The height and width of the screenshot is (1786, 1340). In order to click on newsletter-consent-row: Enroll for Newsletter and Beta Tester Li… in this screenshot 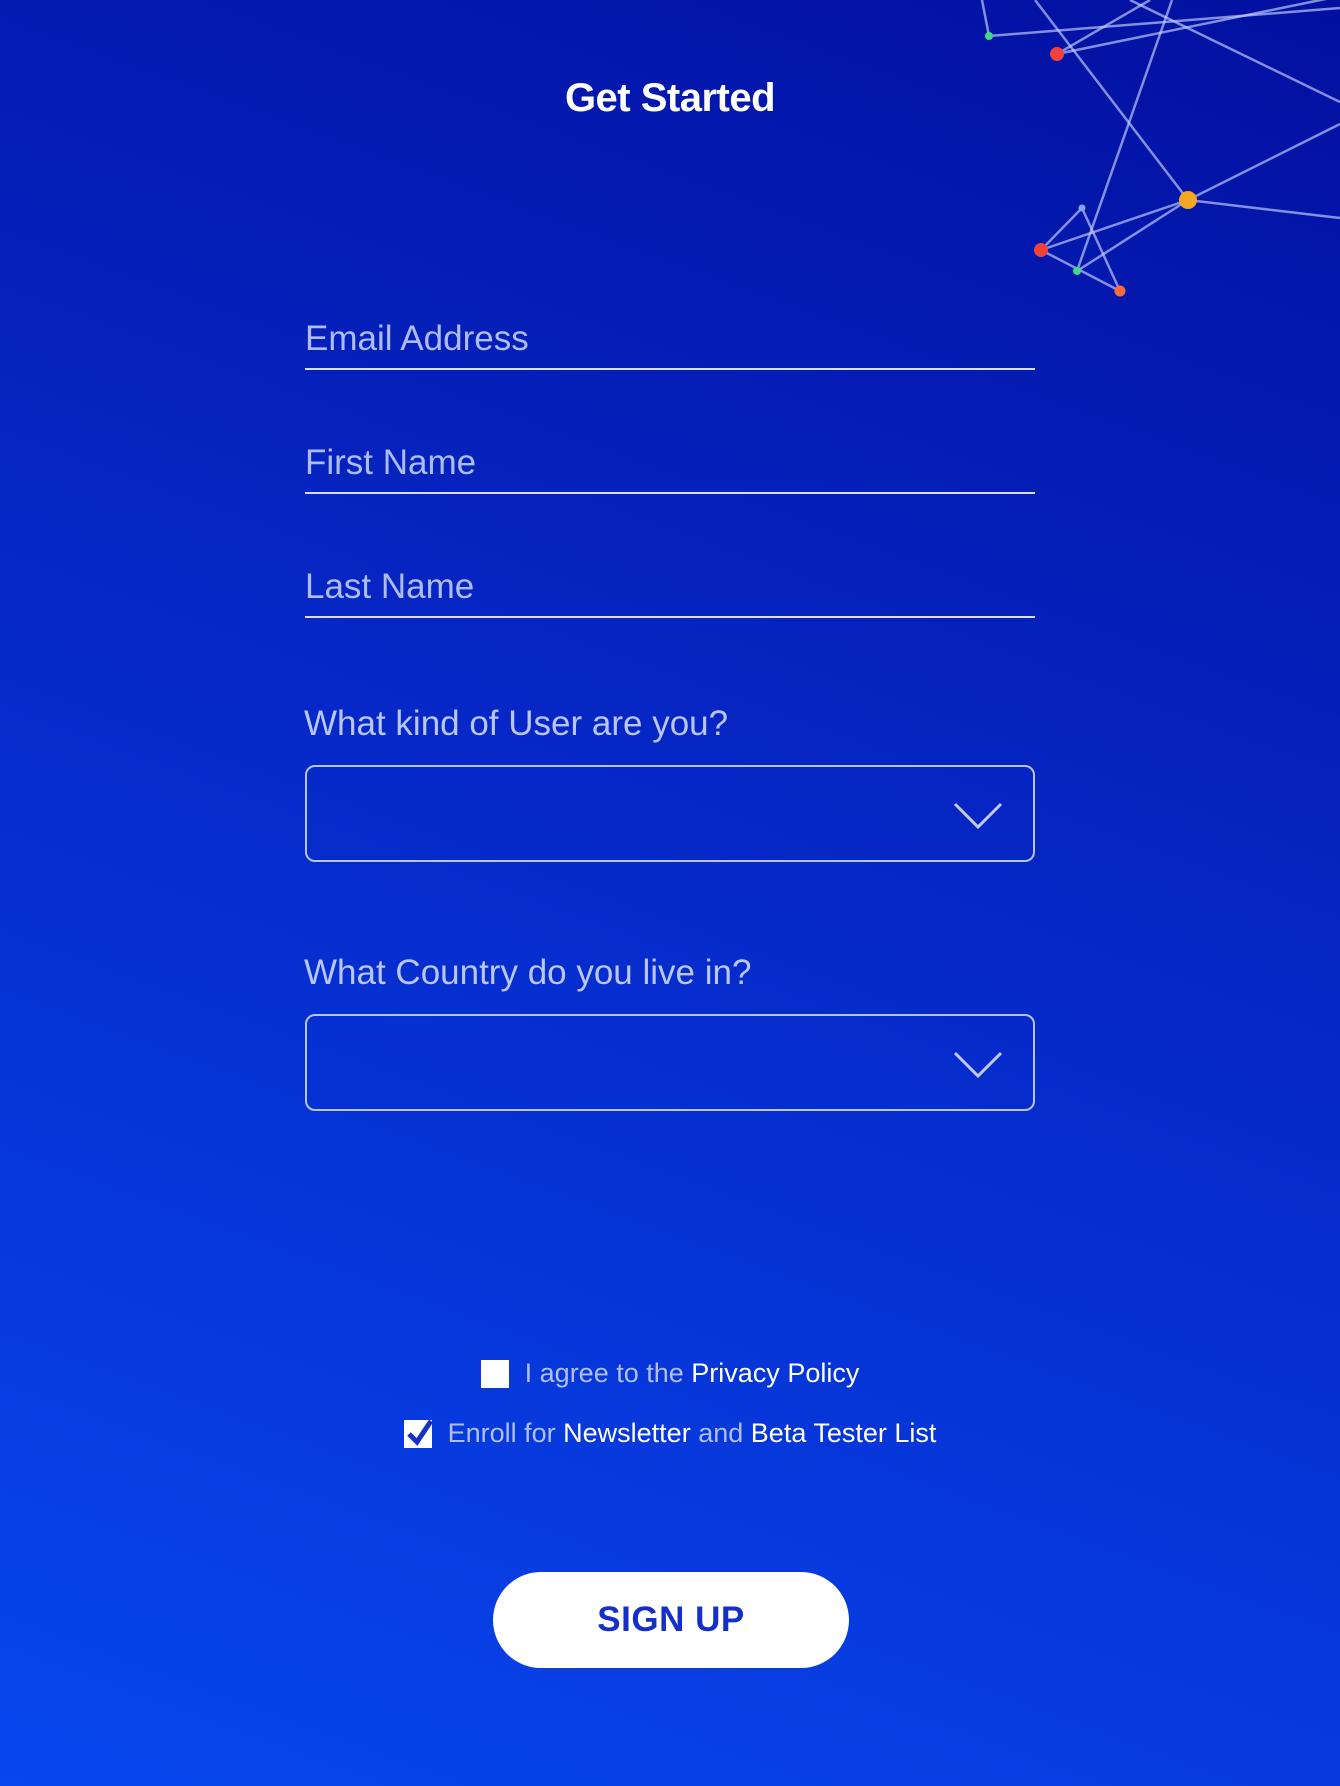, I will do `click(670, 1436)`.